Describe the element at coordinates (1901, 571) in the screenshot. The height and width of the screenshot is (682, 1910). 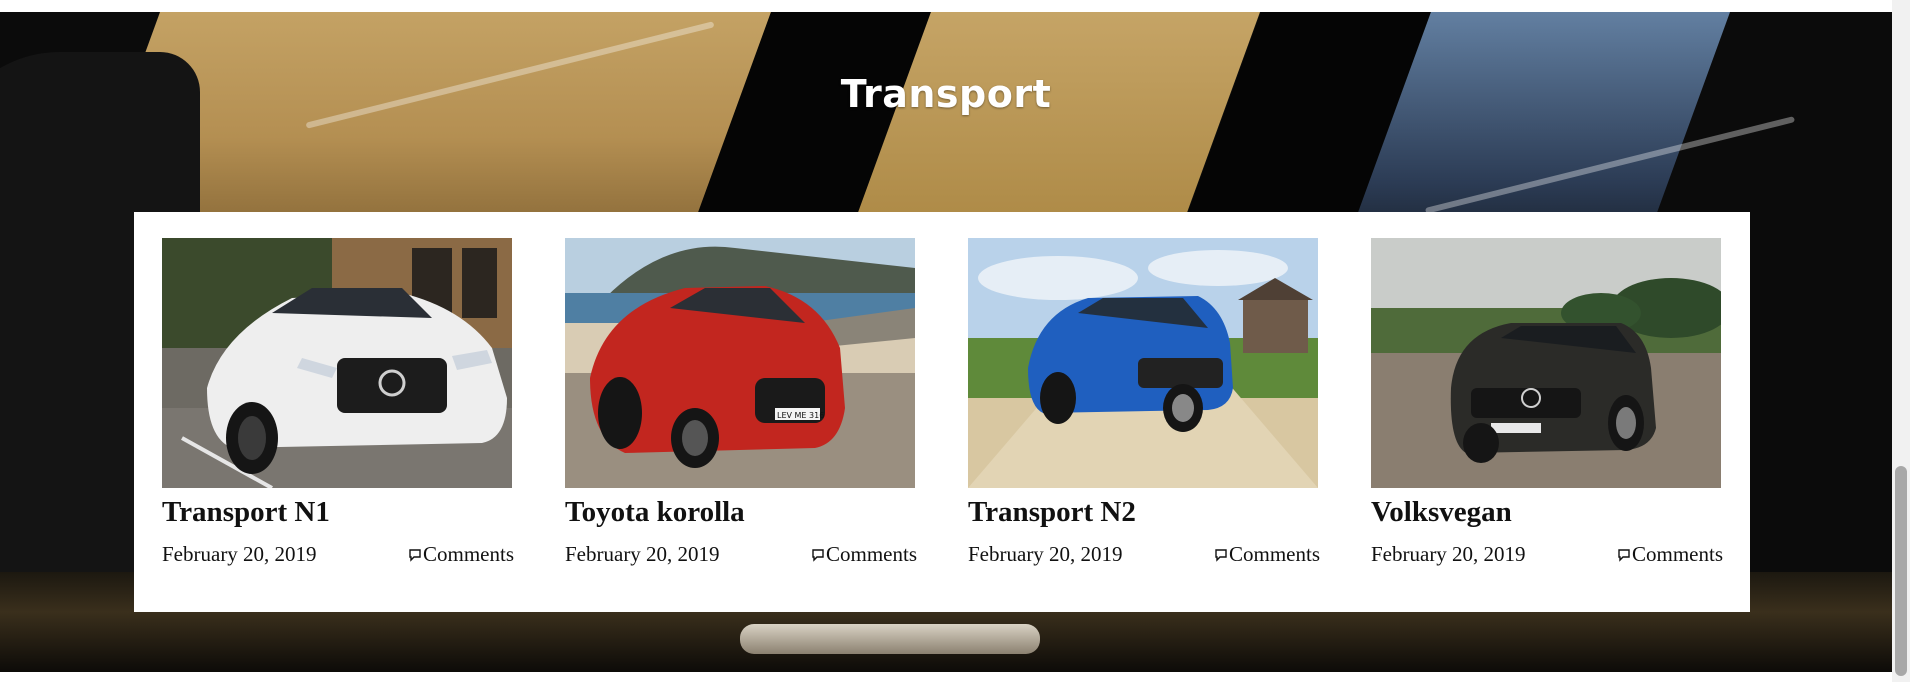
I see `scrollbar-thumb` at that location.